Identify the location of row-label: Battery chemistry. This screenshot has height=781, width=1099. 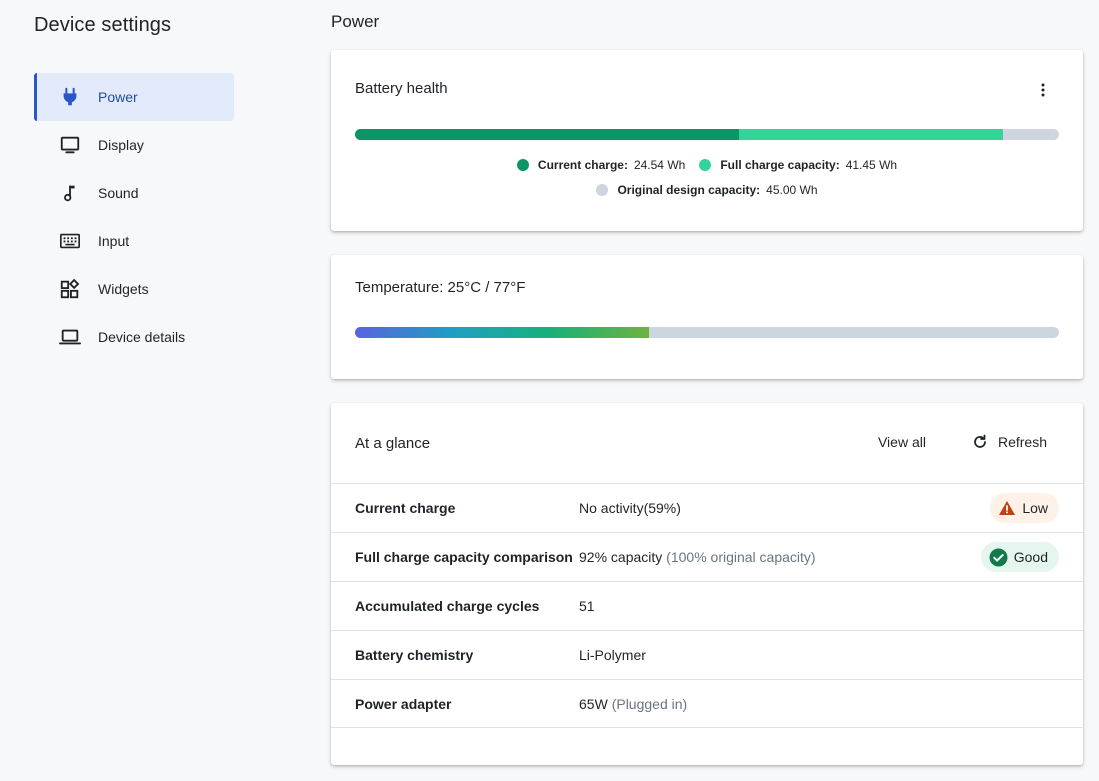
(414, 655).